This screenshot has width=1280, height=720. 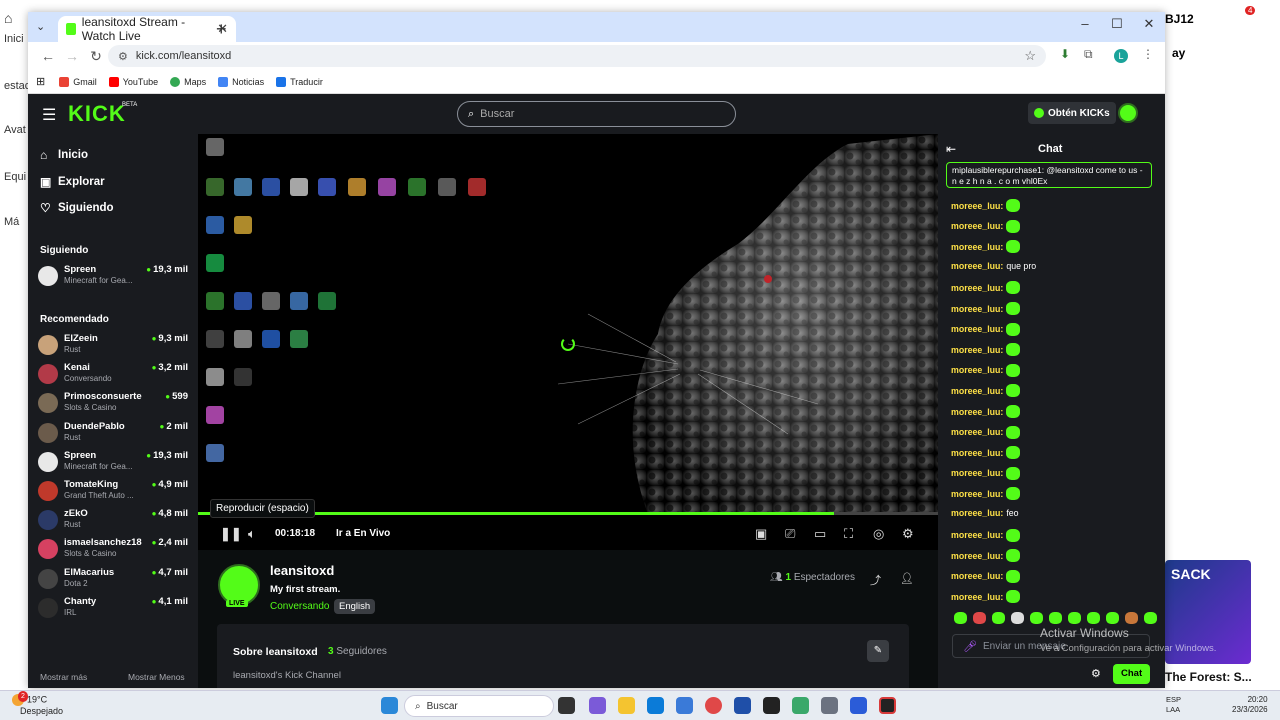 What do you see at coordinates (1149, 24) in the screenshot?
I see `close-window-icon: ✕` at bounding box center [1149, 24].